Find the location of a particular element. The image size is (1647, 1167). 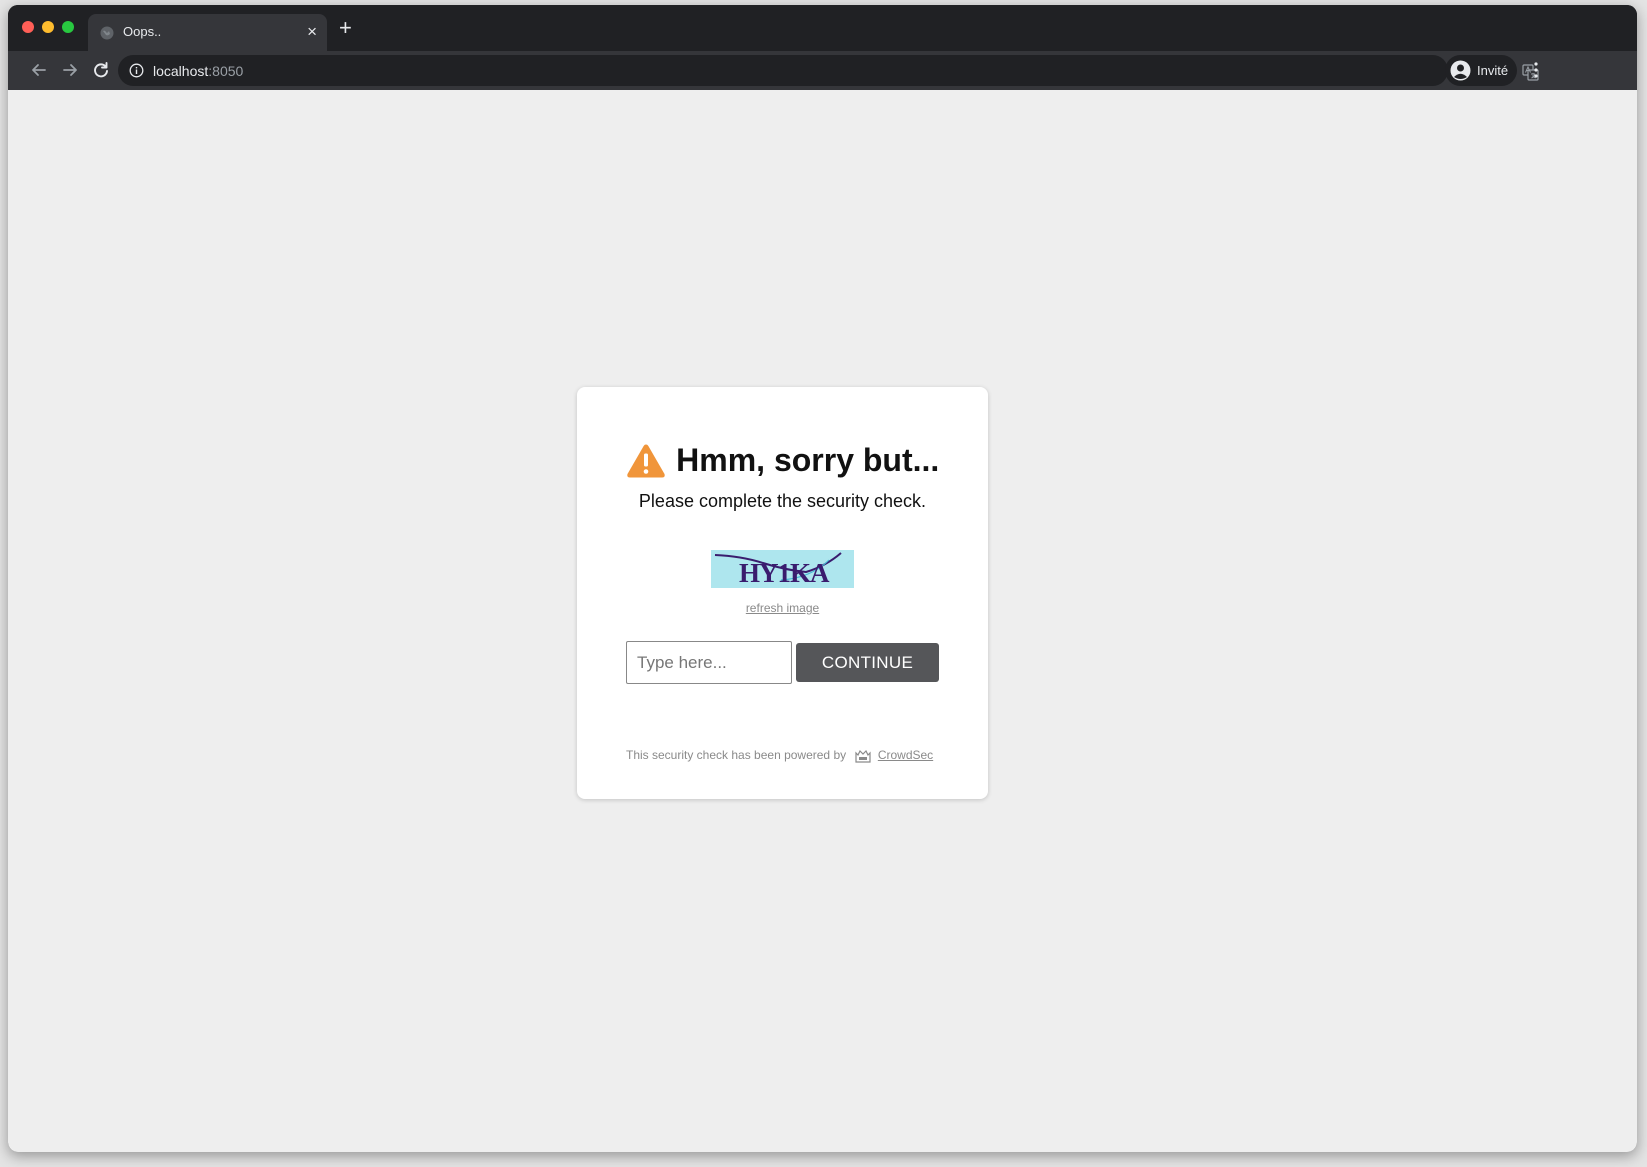

warning-icon is located at coordinates (645, 460).